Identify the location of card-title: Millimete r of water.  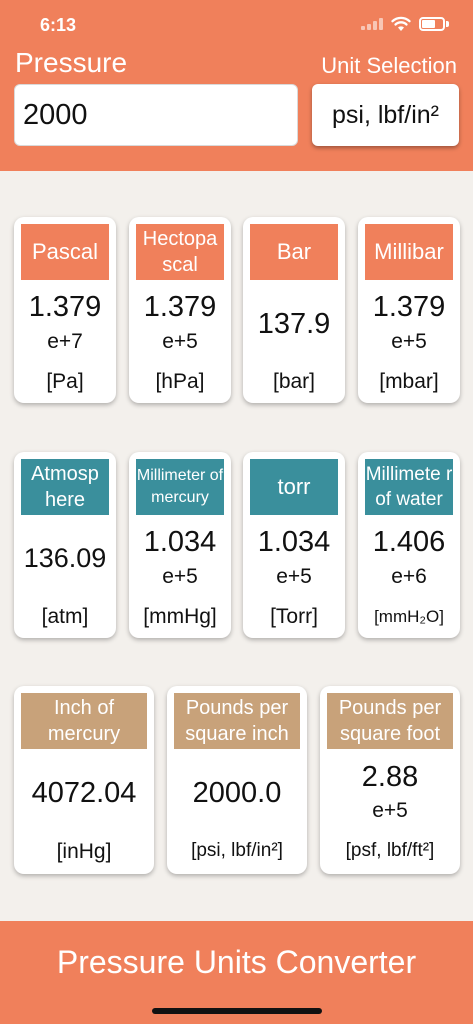
(409, 487).